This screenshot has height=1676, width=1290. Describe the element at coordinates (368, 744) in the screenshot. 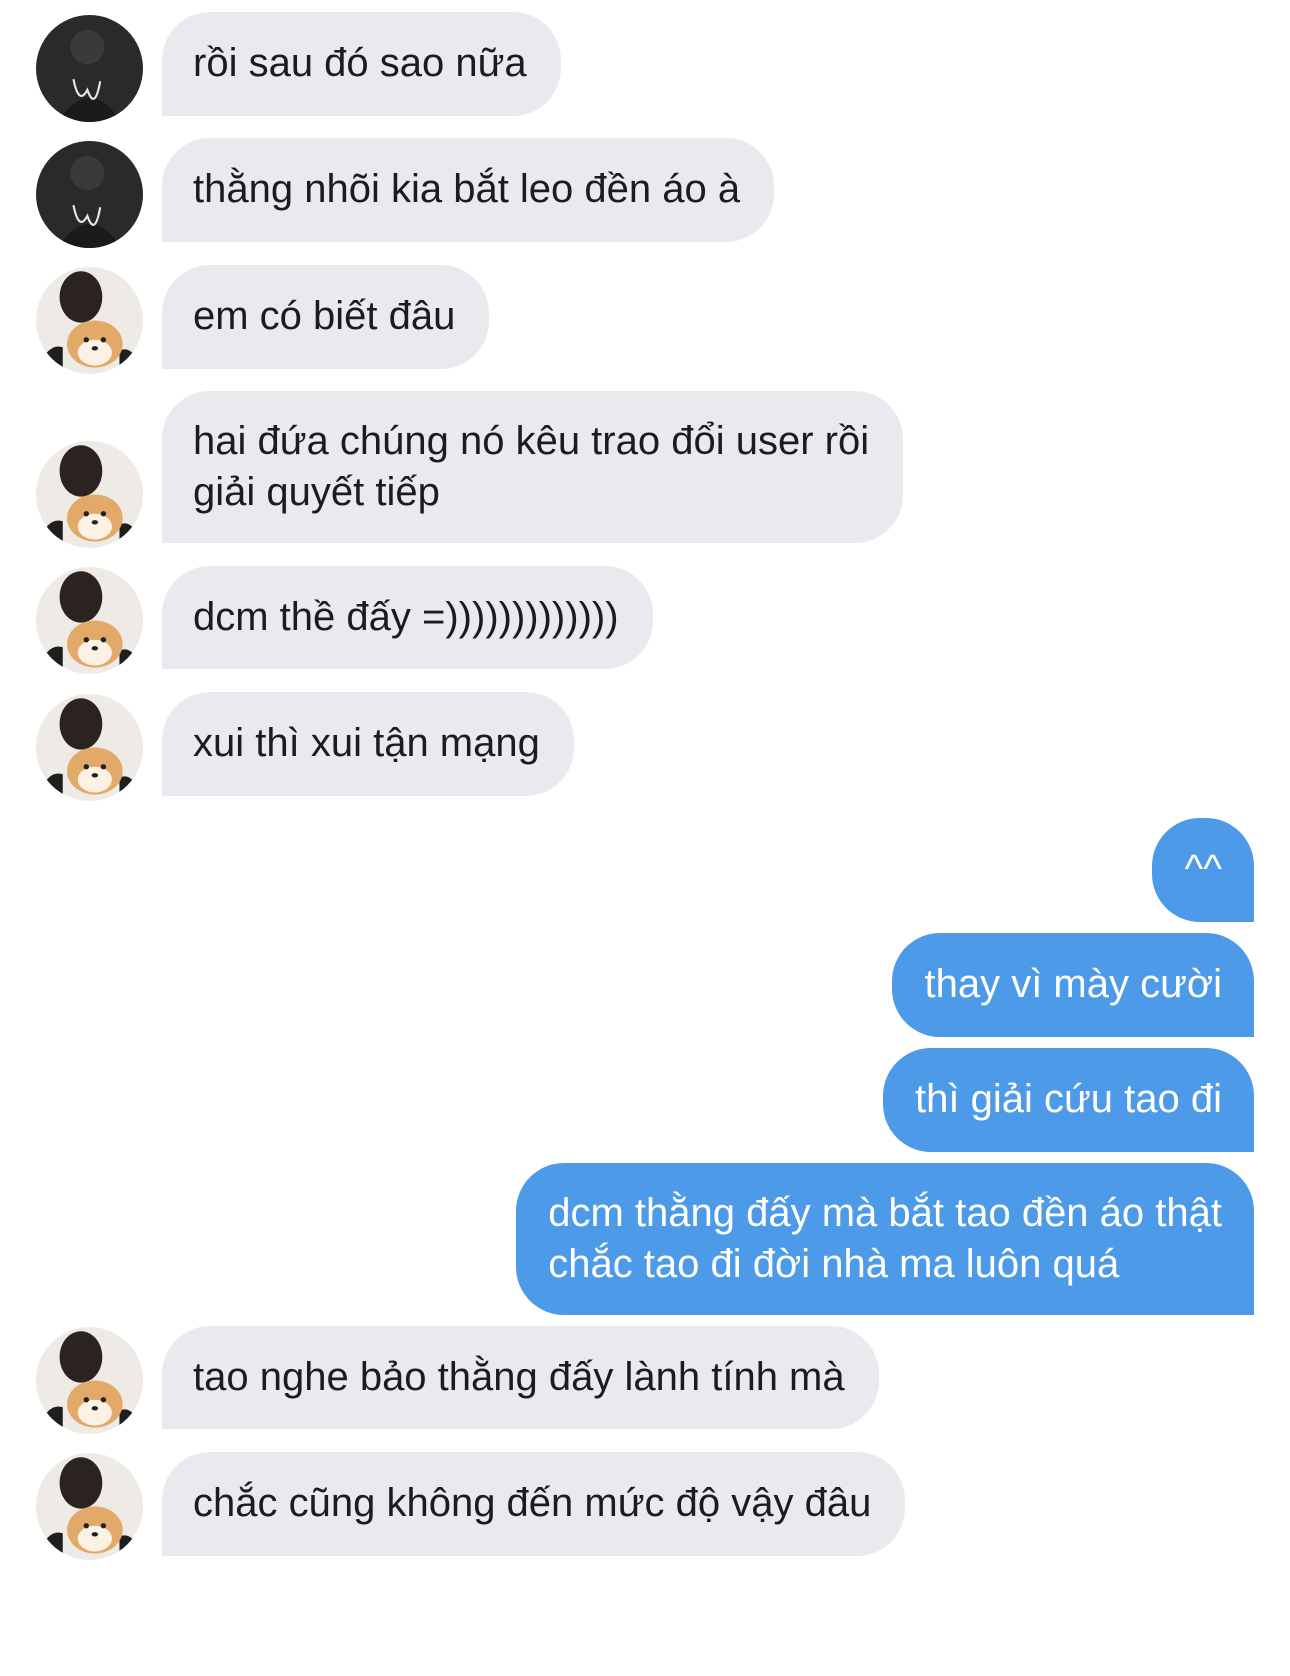

I see `message-bubble-incoming: xui thì xui tận mạng` at that location.